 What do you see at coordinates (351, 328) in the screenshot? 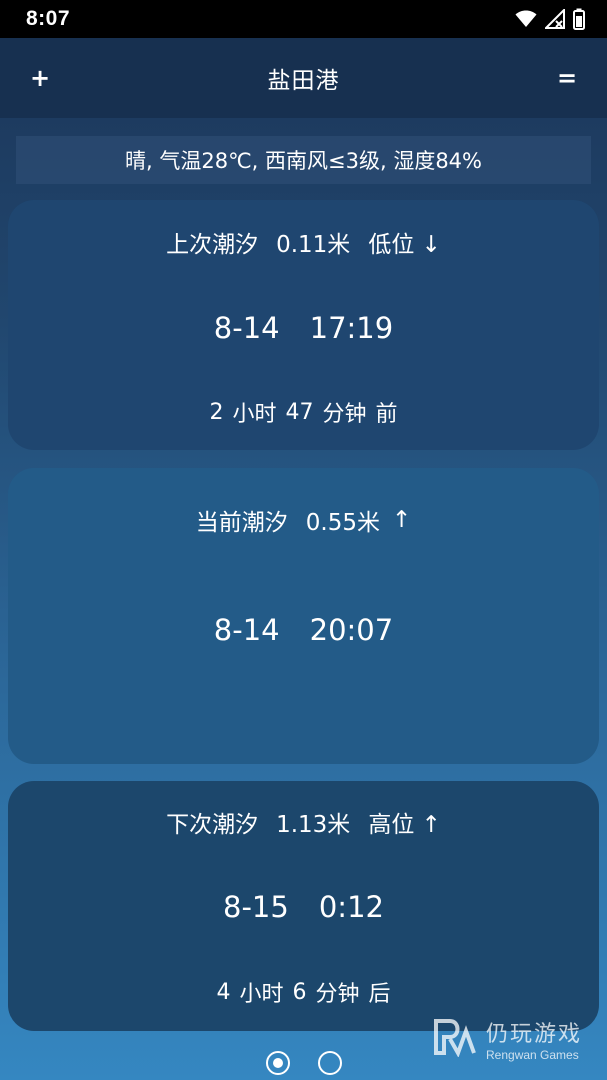
I see `previous-tide-time: 17:19` at bounding box center [351, 328].